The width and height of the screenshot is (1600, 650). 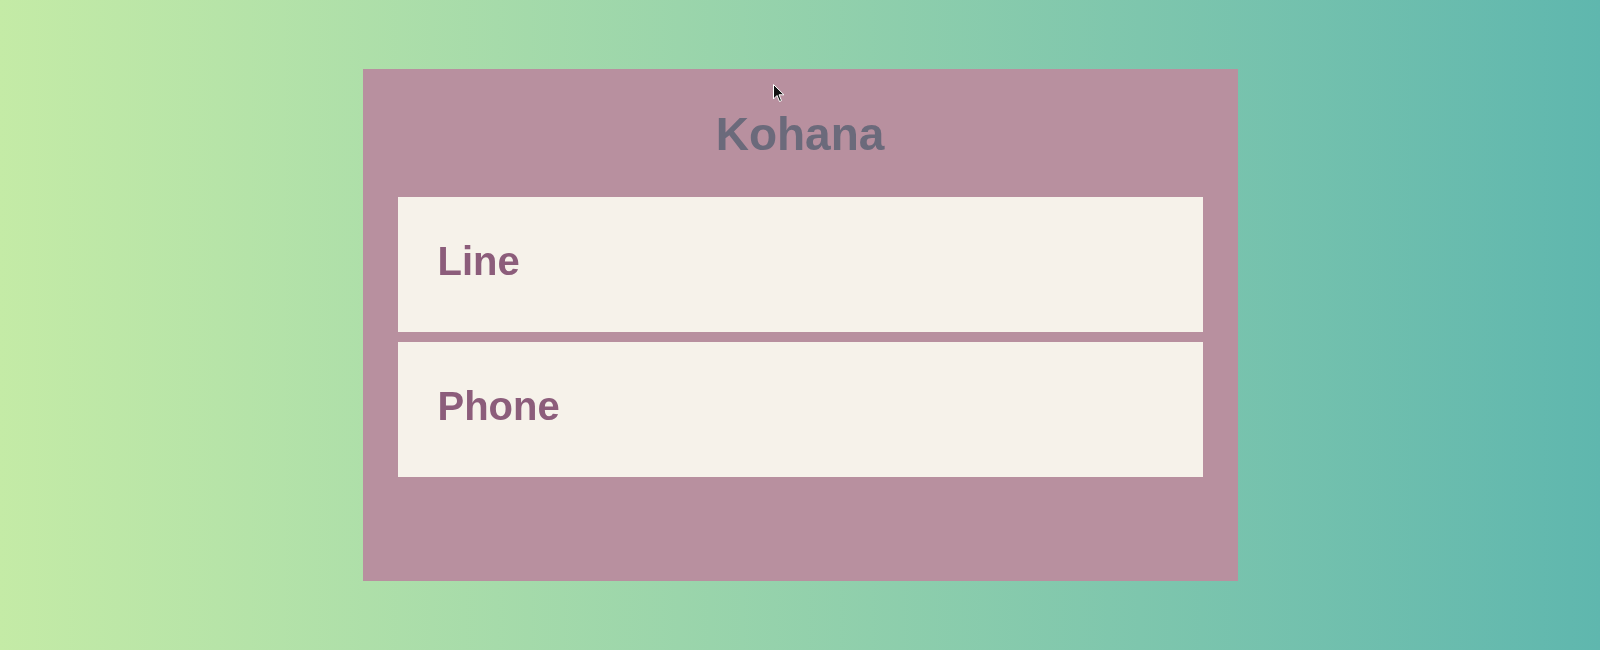 I want to click on cursor-icon, so click(x=778, y=93).